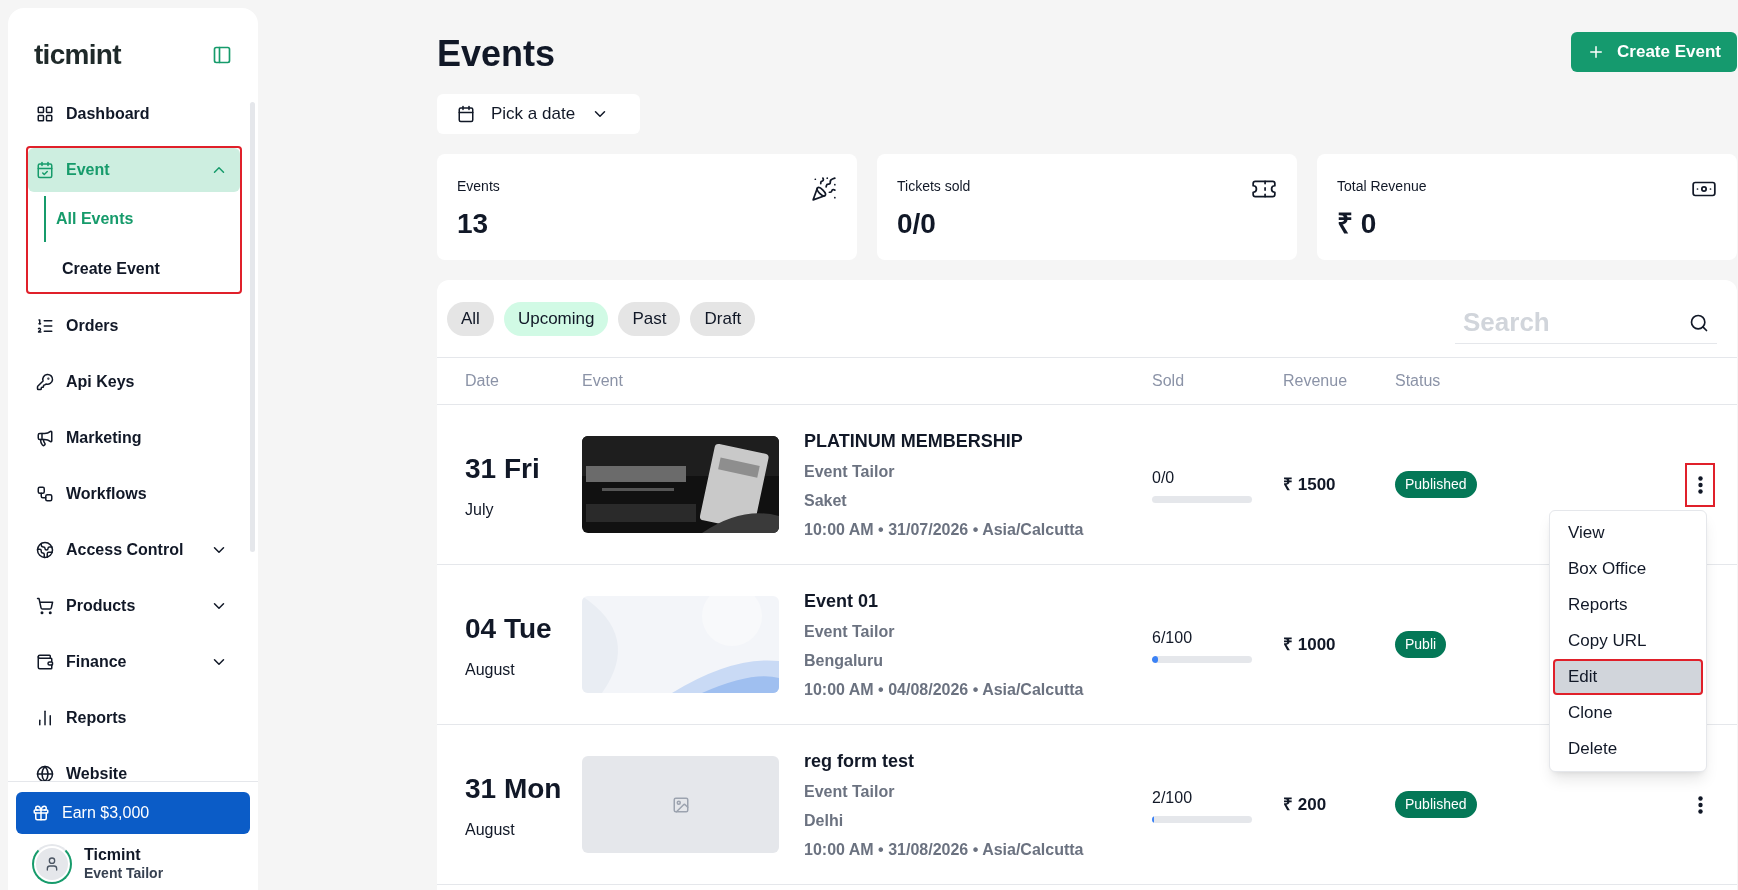 This screenshot has height=890, width=1738. Describe the element at coordinates (1628, 677) in the screenshot. I see `menu-item: Edit` at that location.